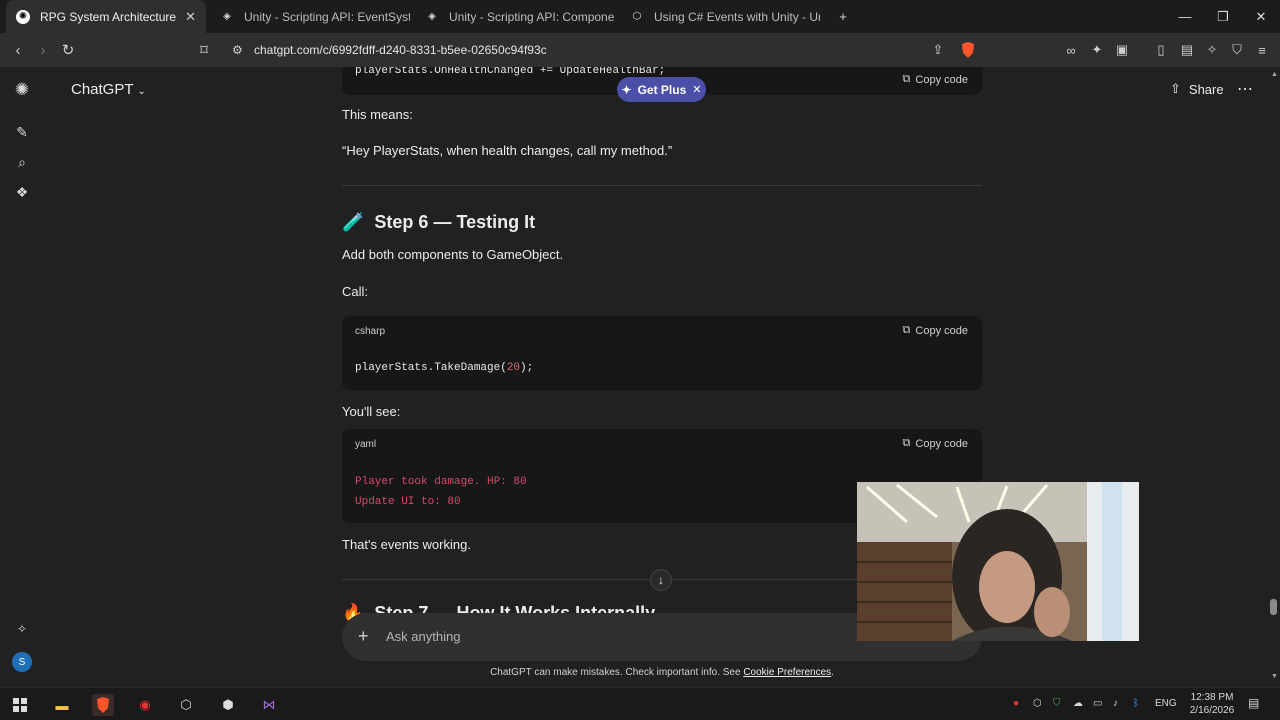 This screenshot has width=1280, height=720. I want to click on restore-icon: ❐, so click(1223, 16).